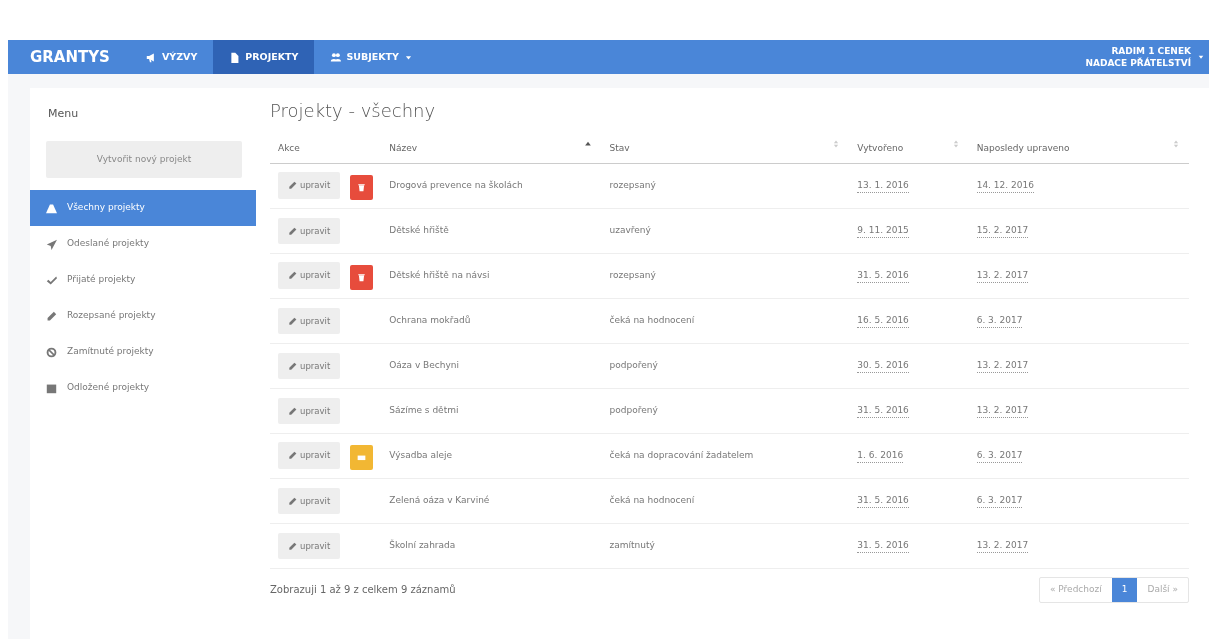  I want to click on page-title: Projekty - všechny, so click(353, 111).